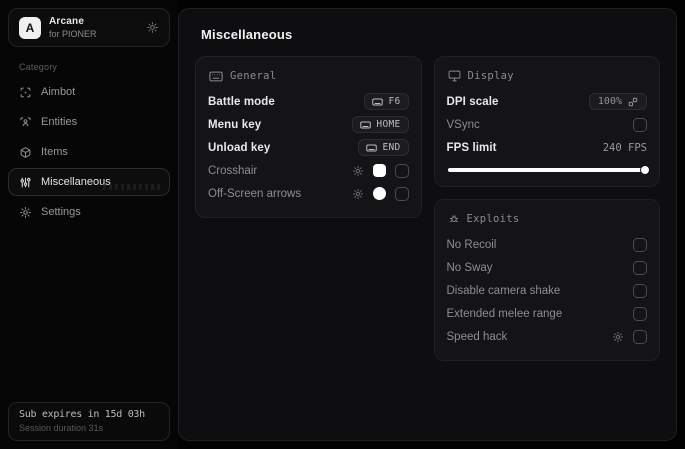  What do you see at coordinates (454, 219) in the screenshot?
I see `bug-icon` at bounding box center [454, 219].